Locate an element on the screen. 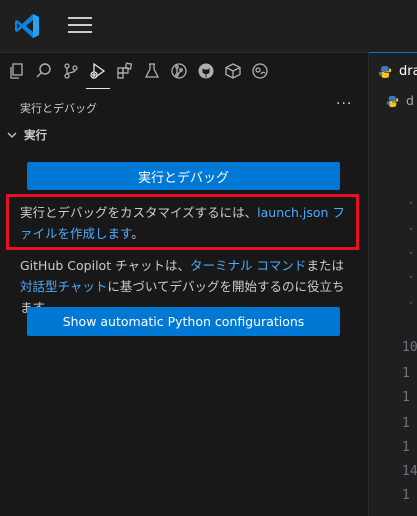 Image resolution: width=417 pixels, height=516 pixels. sidebar-title: 実行とデバッグ is located at coordinates (58, 108).